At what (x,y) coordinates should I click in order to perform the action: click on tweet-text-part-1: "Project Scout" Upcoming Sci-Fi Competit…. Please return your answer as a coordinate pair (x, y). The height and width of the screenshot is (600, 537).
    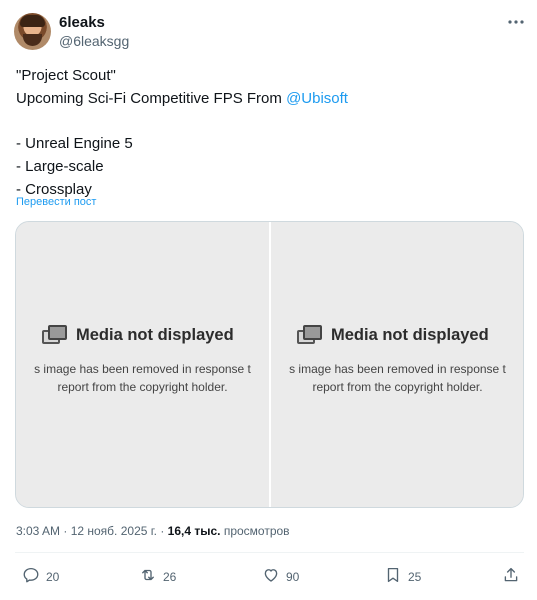
    Looking at the image, I should click on (149, 87).